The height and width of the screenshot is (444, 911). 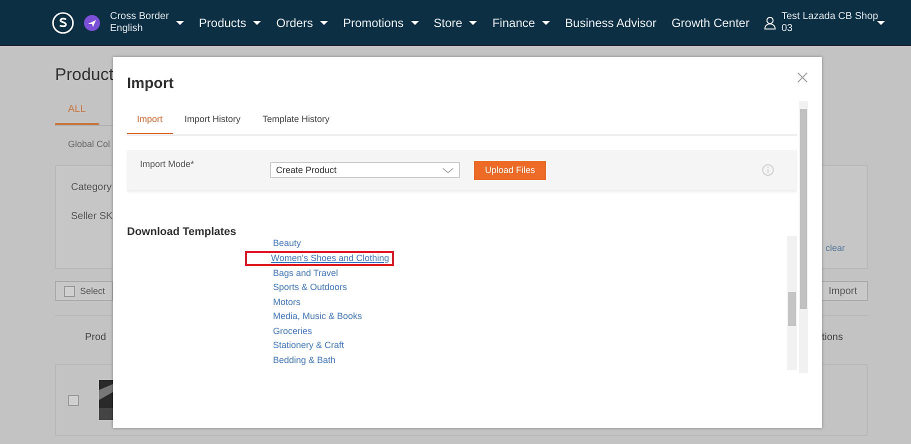 What do you see at coordinates (835, 250) in the screenshot?
I see `clear-link: clear` at bounding box center [835, 250].